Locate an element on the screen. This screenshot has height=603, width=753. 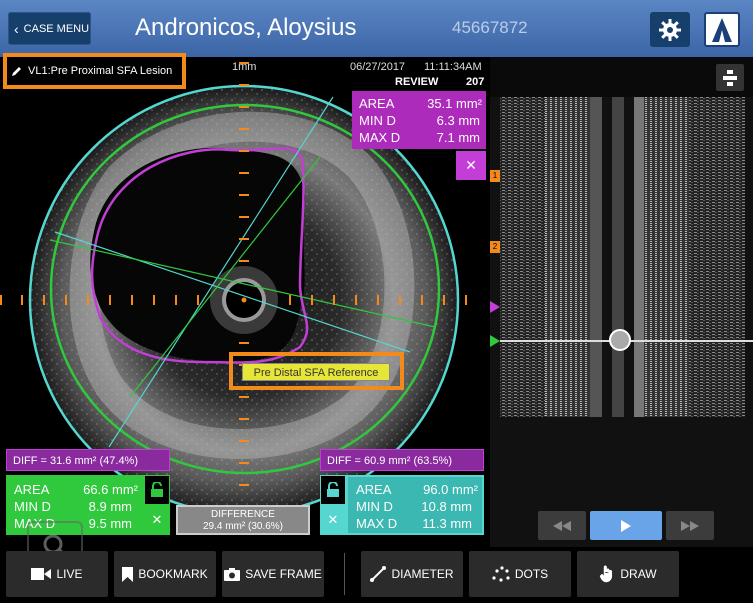
hand-draw-icon is located at coordinates (606, 574).